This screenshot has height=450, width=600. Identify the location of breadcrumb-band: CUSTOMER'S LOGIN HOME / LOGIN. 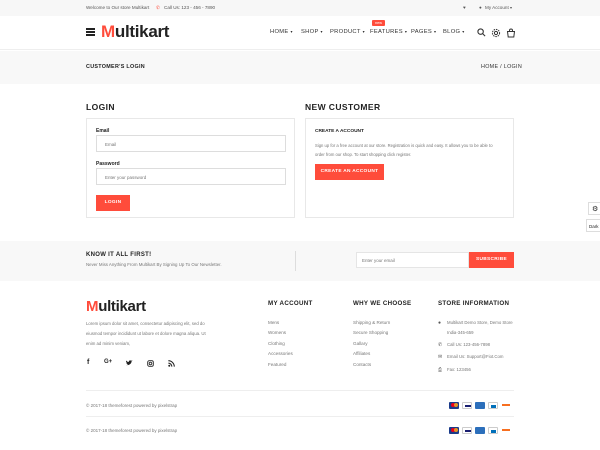
(300, 67).